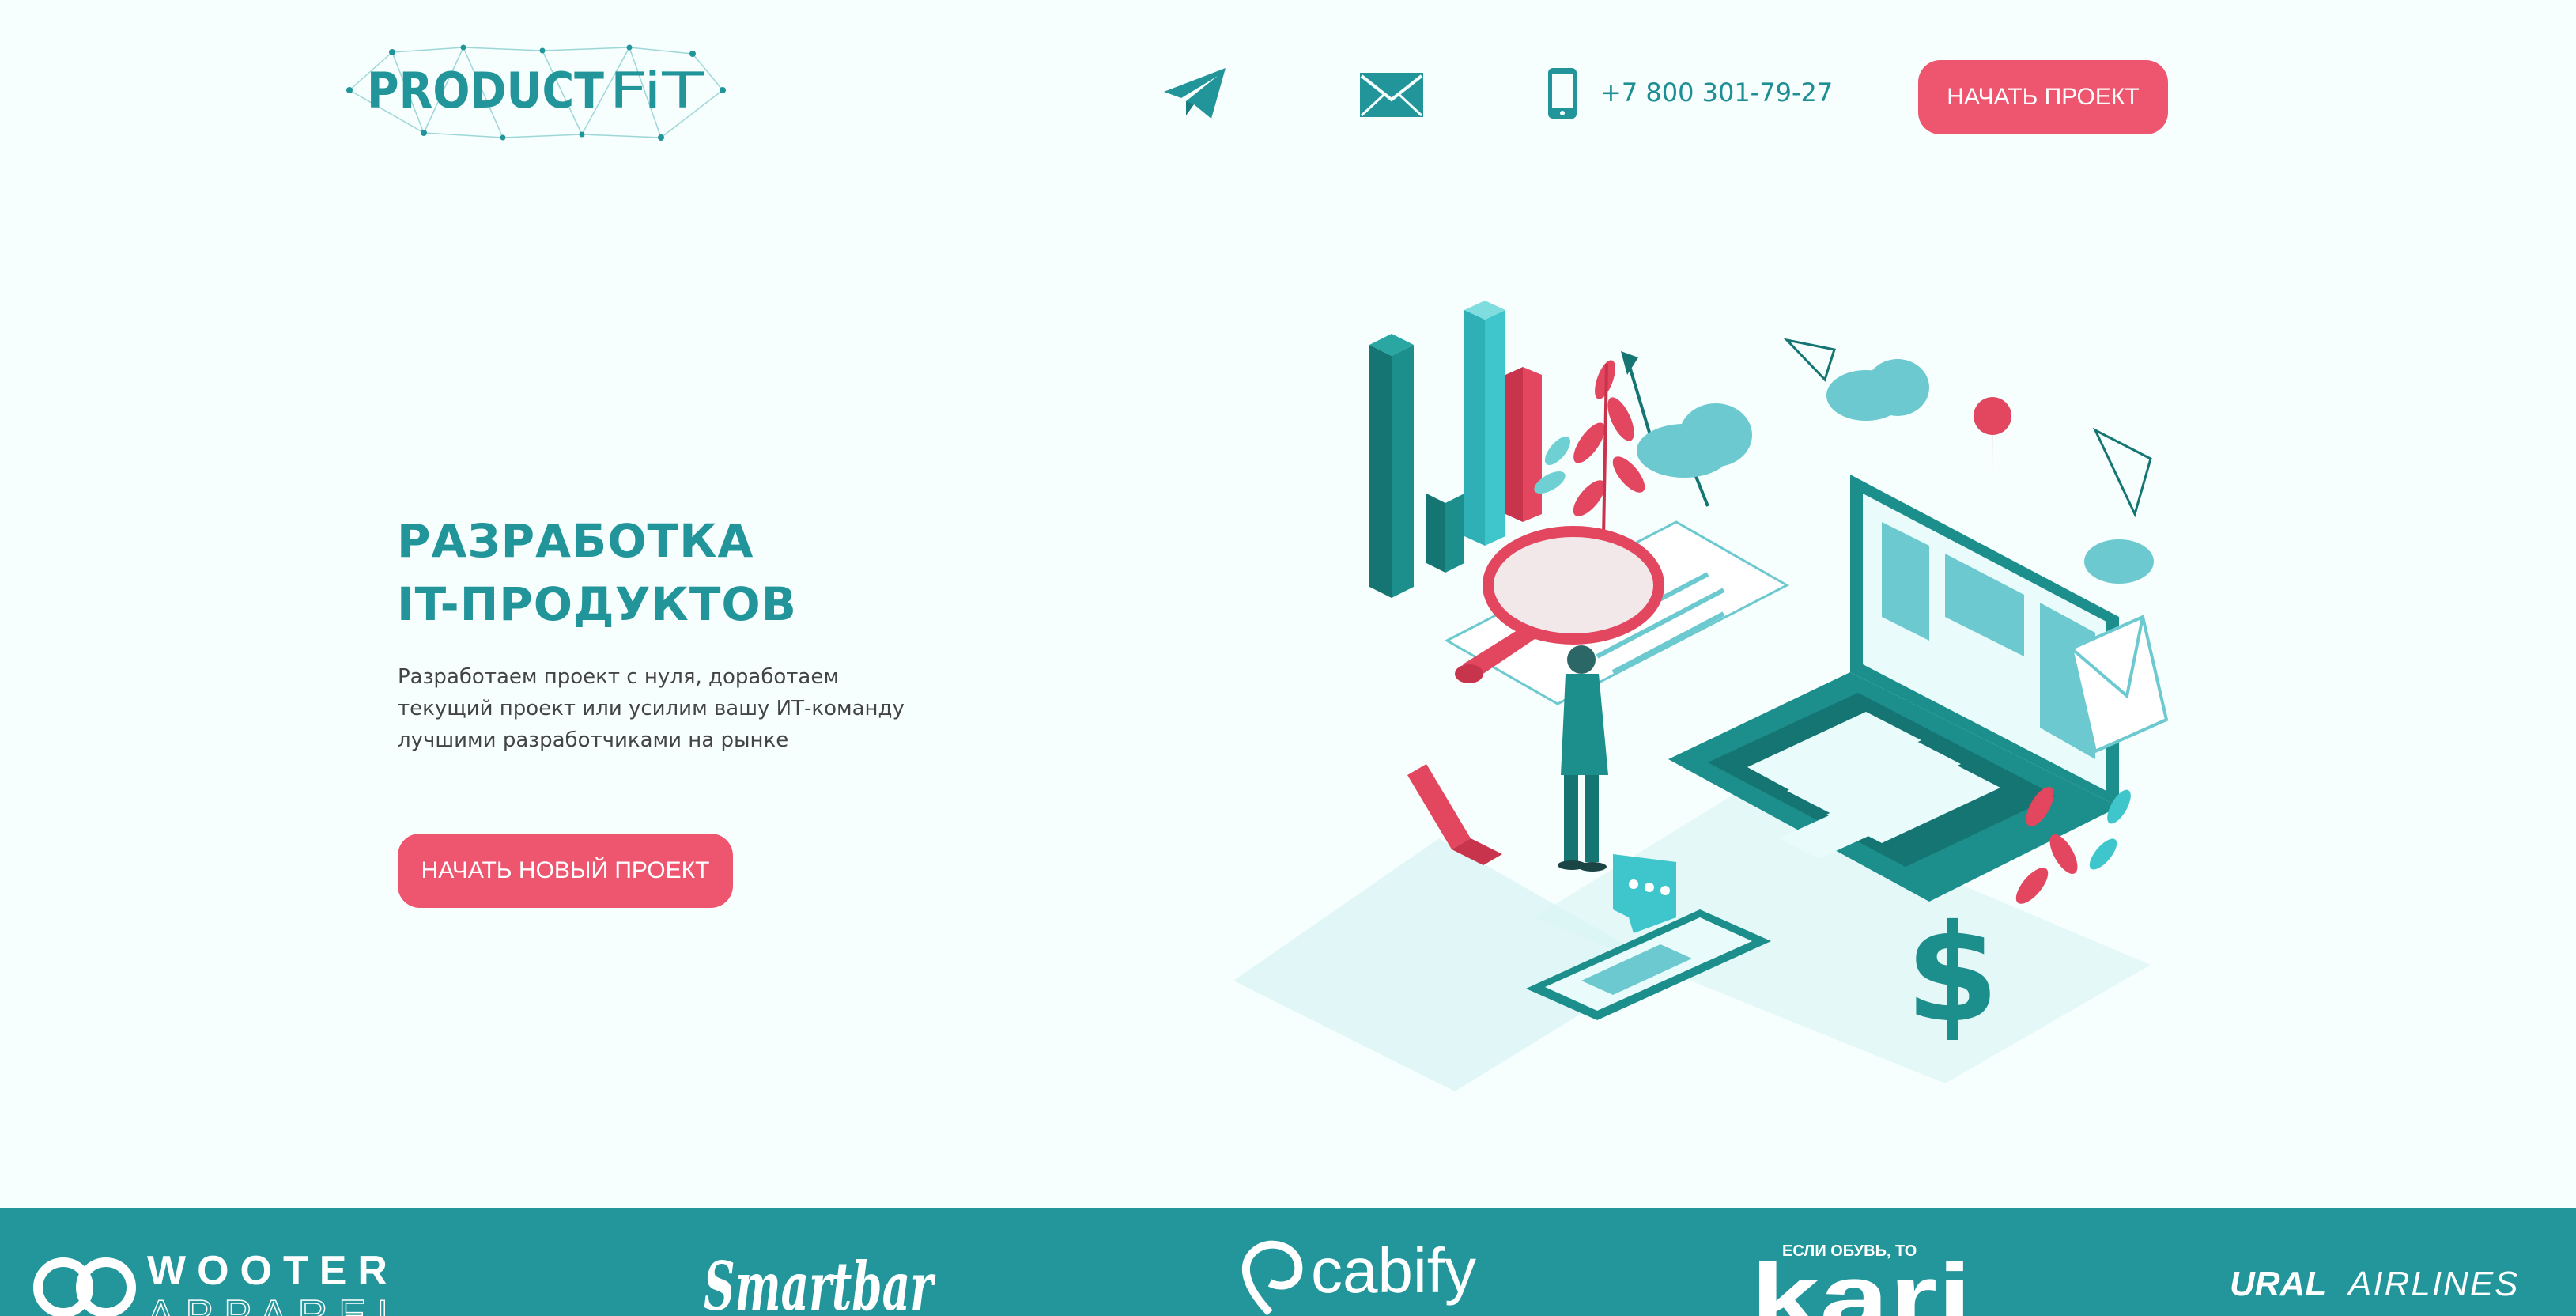 Image resolution: width=2576 pixels, height=1316 pixels. Describe the element at coordinates (2043, 97) in the screenshot. I see `start-project-button: НАЧАТЬ ПРОЕКТ` at that location.